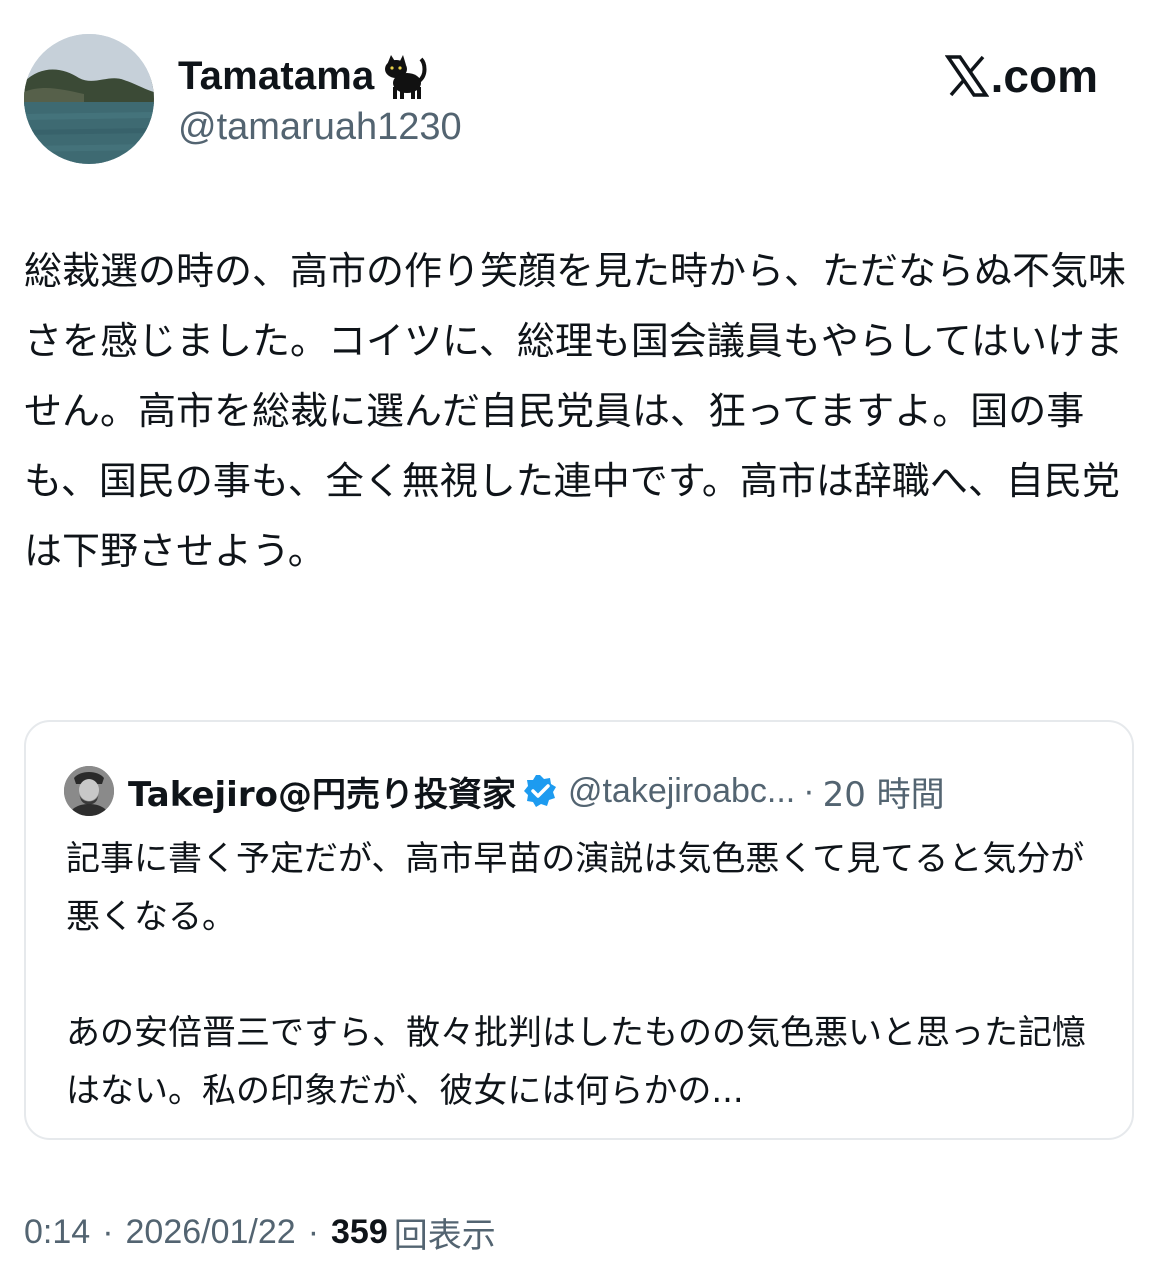 The width and height of the screenshot is (1160, 1280). Describe the element at coordinates (211, 1232) in the screenshot. I see `tweet-date: 2026/01/22` at that location.